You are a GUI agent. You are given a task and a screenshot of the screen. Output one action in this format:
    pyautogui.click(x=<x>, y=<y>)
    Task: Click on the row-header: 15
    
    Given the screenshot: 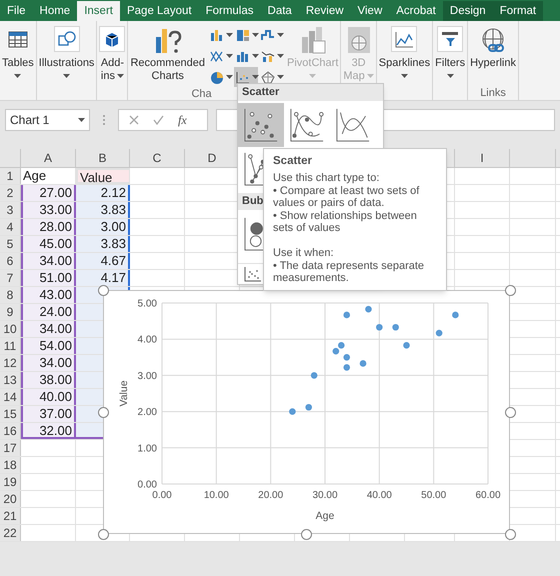 What is the action you would take?
    pyautogui.click(x=10, y=414)
    